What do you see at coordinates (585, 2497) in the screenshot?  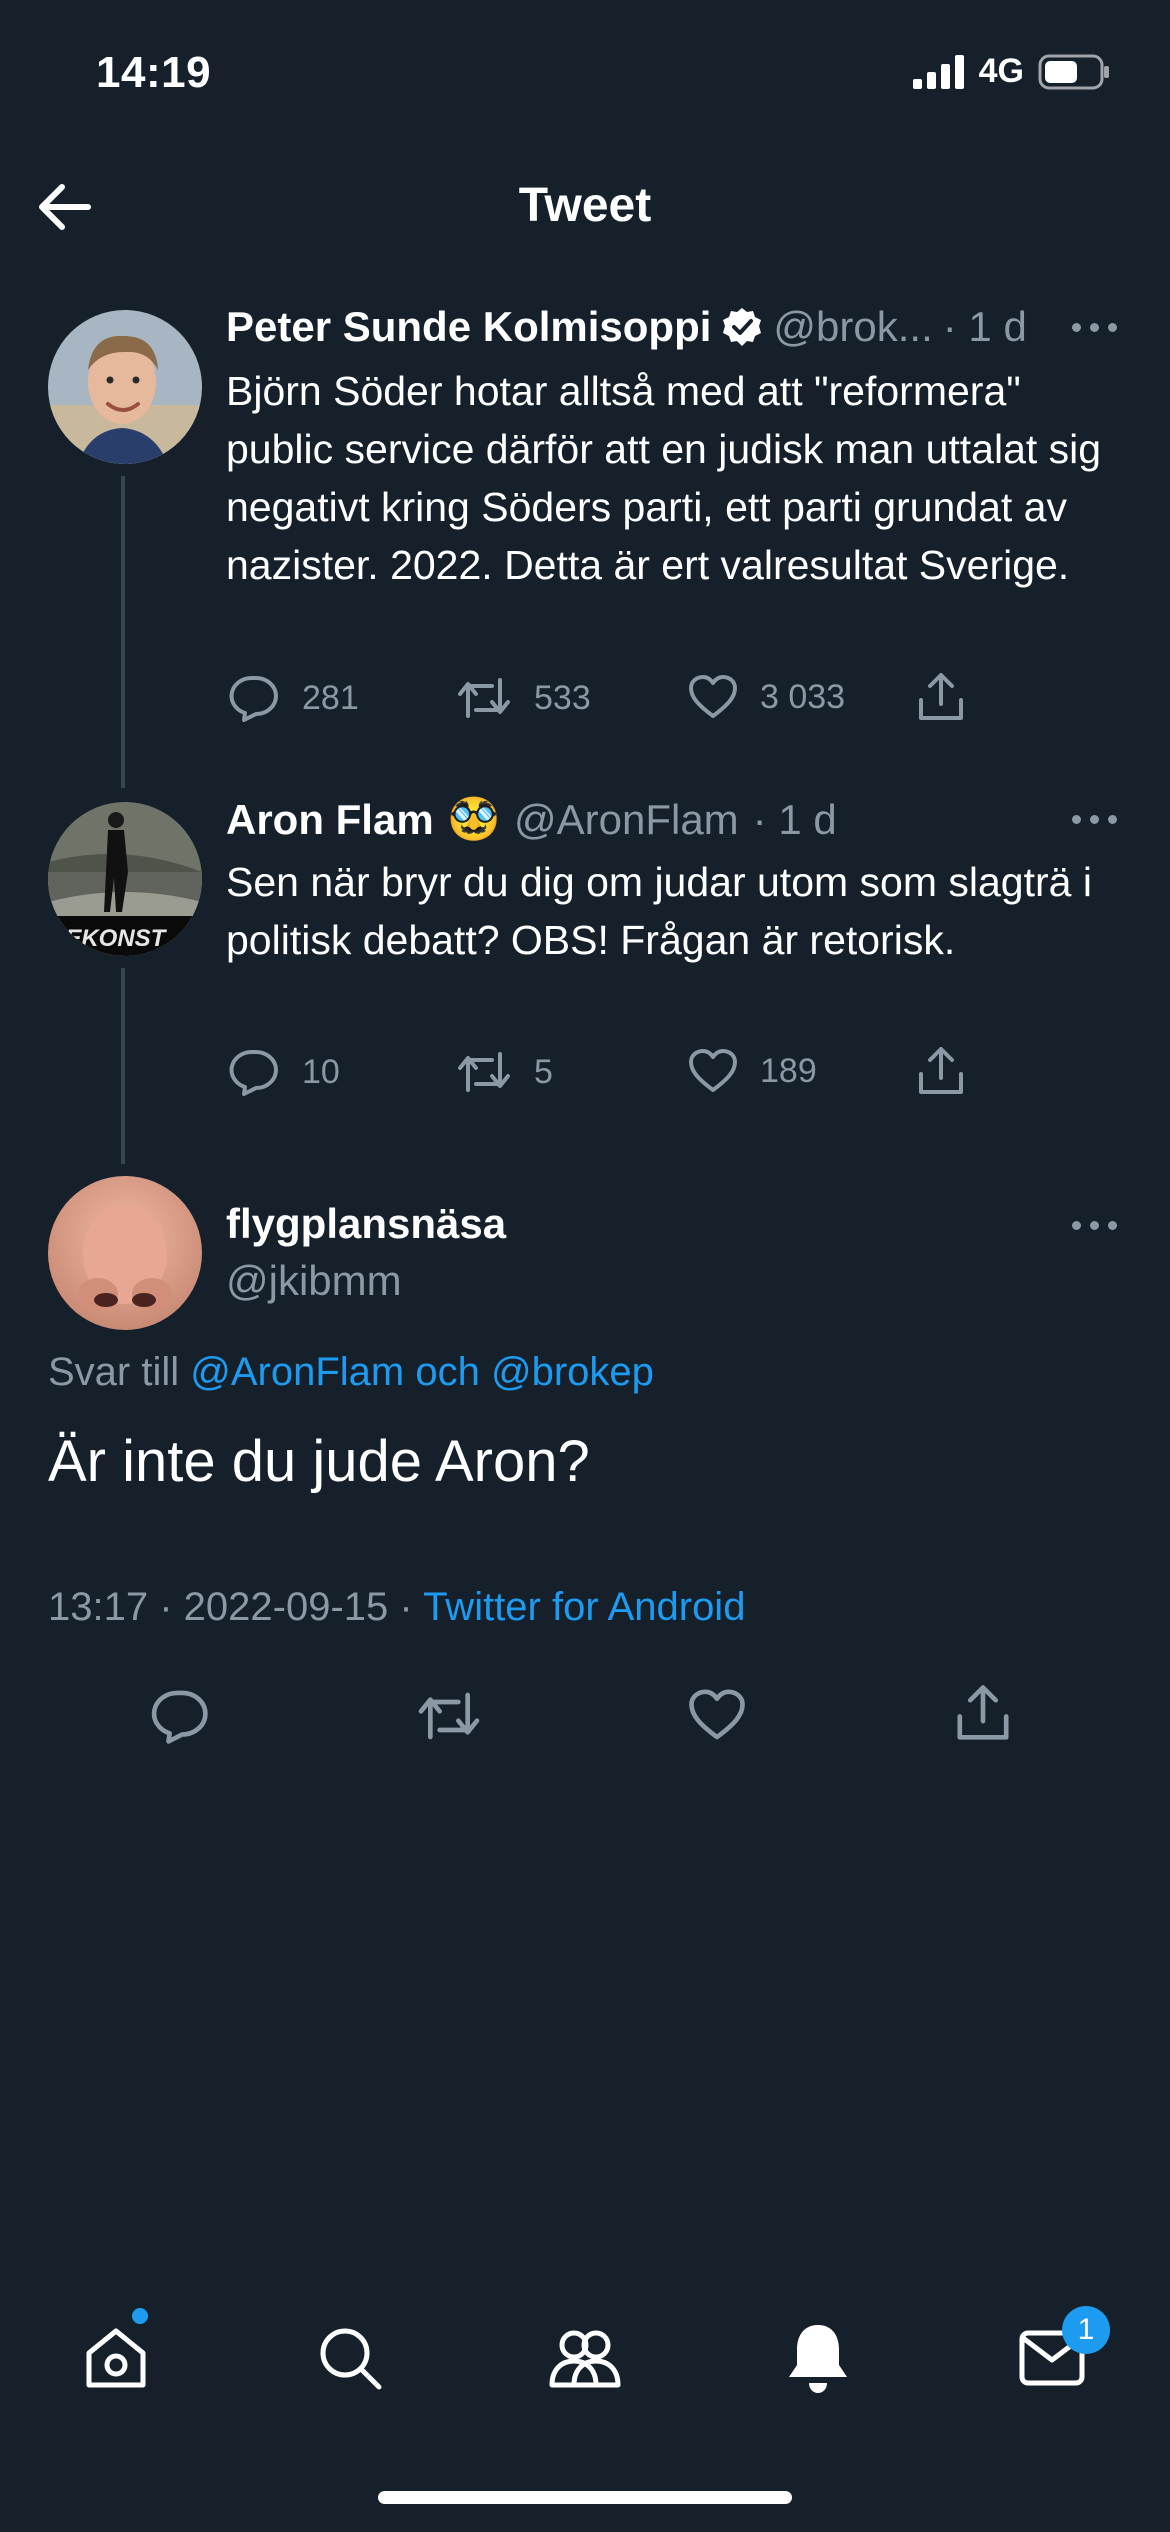 I see `home-indicator` at bounding box center [585, 2497].